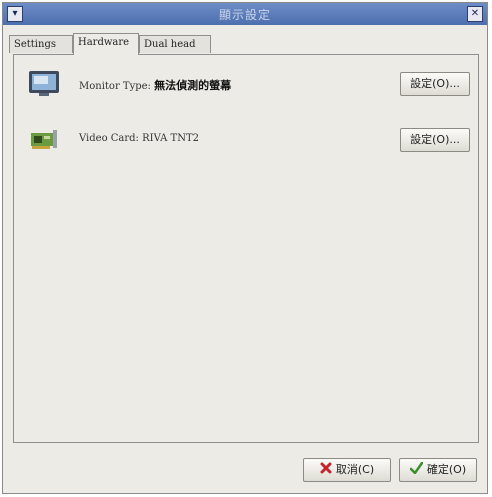 The image size is (492, 497). Describe the element at coordinates (416, 471) in the screenshot. I see `checkmark-icon` at that location.